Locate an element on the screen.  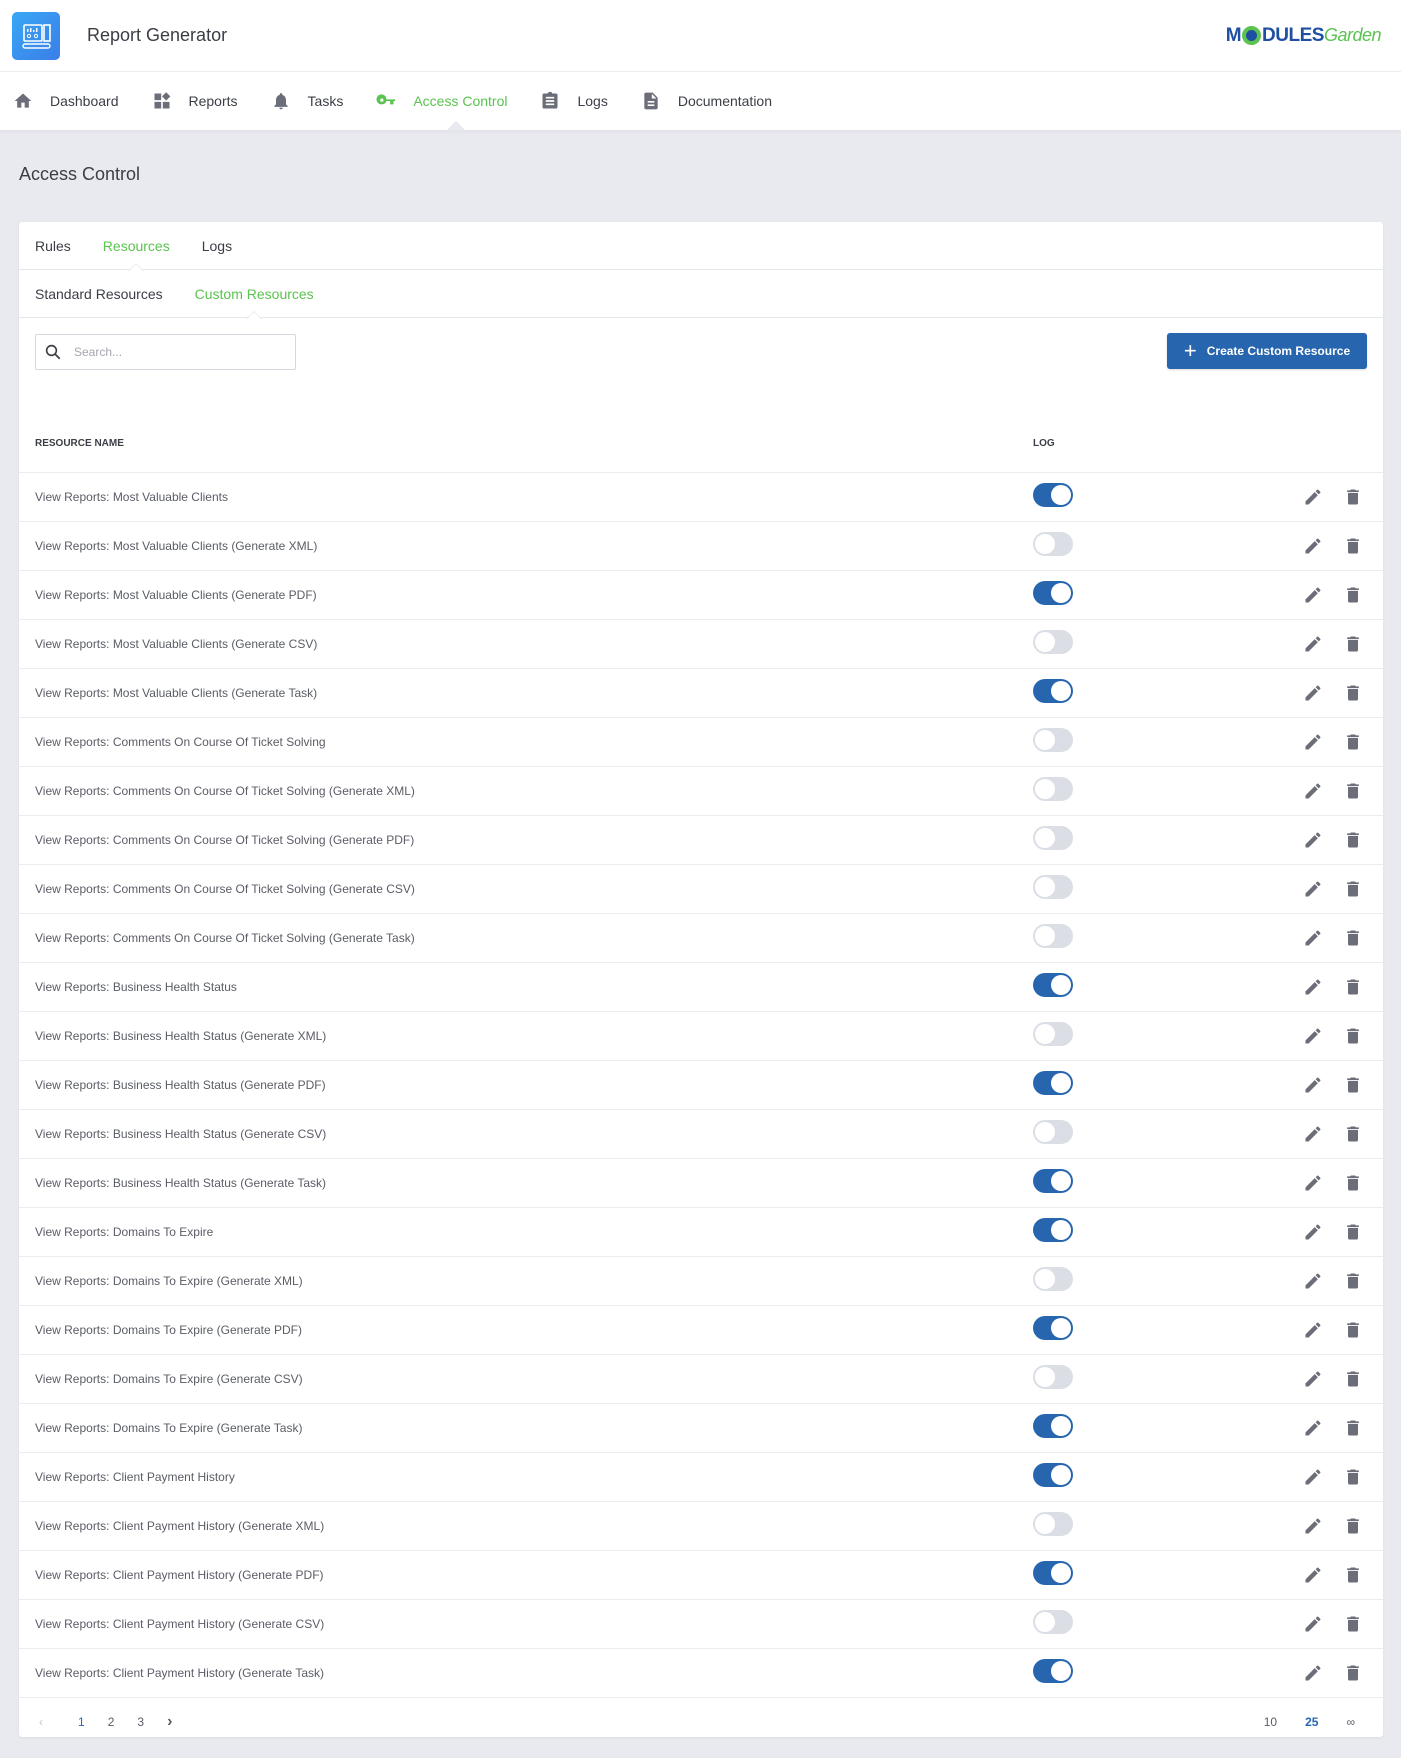
tab-rules: Rules is located at coordinates (53, 246).